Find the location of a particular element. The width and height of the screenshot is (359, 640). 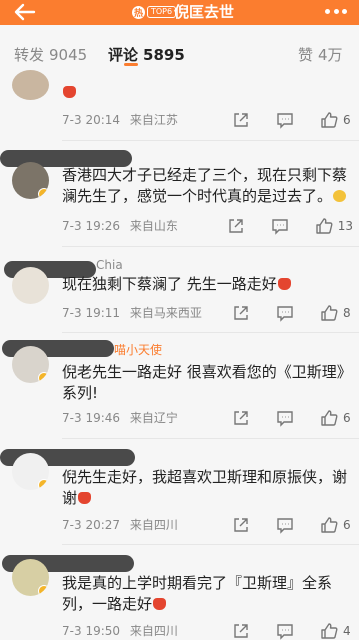

tab-likes: 赞 4万 is located at coordinates (320, 55).